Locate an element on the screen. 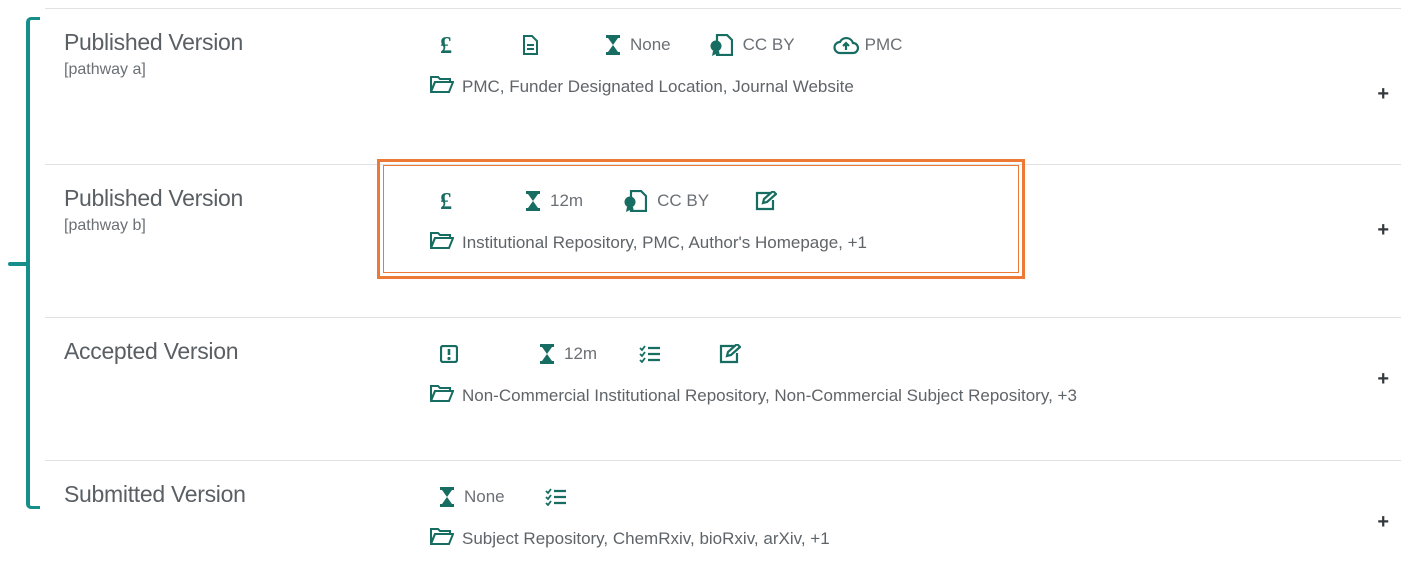 This screenshot has height=565, width=1401. license-icon: CC BY is located at coordinates (752, 45).